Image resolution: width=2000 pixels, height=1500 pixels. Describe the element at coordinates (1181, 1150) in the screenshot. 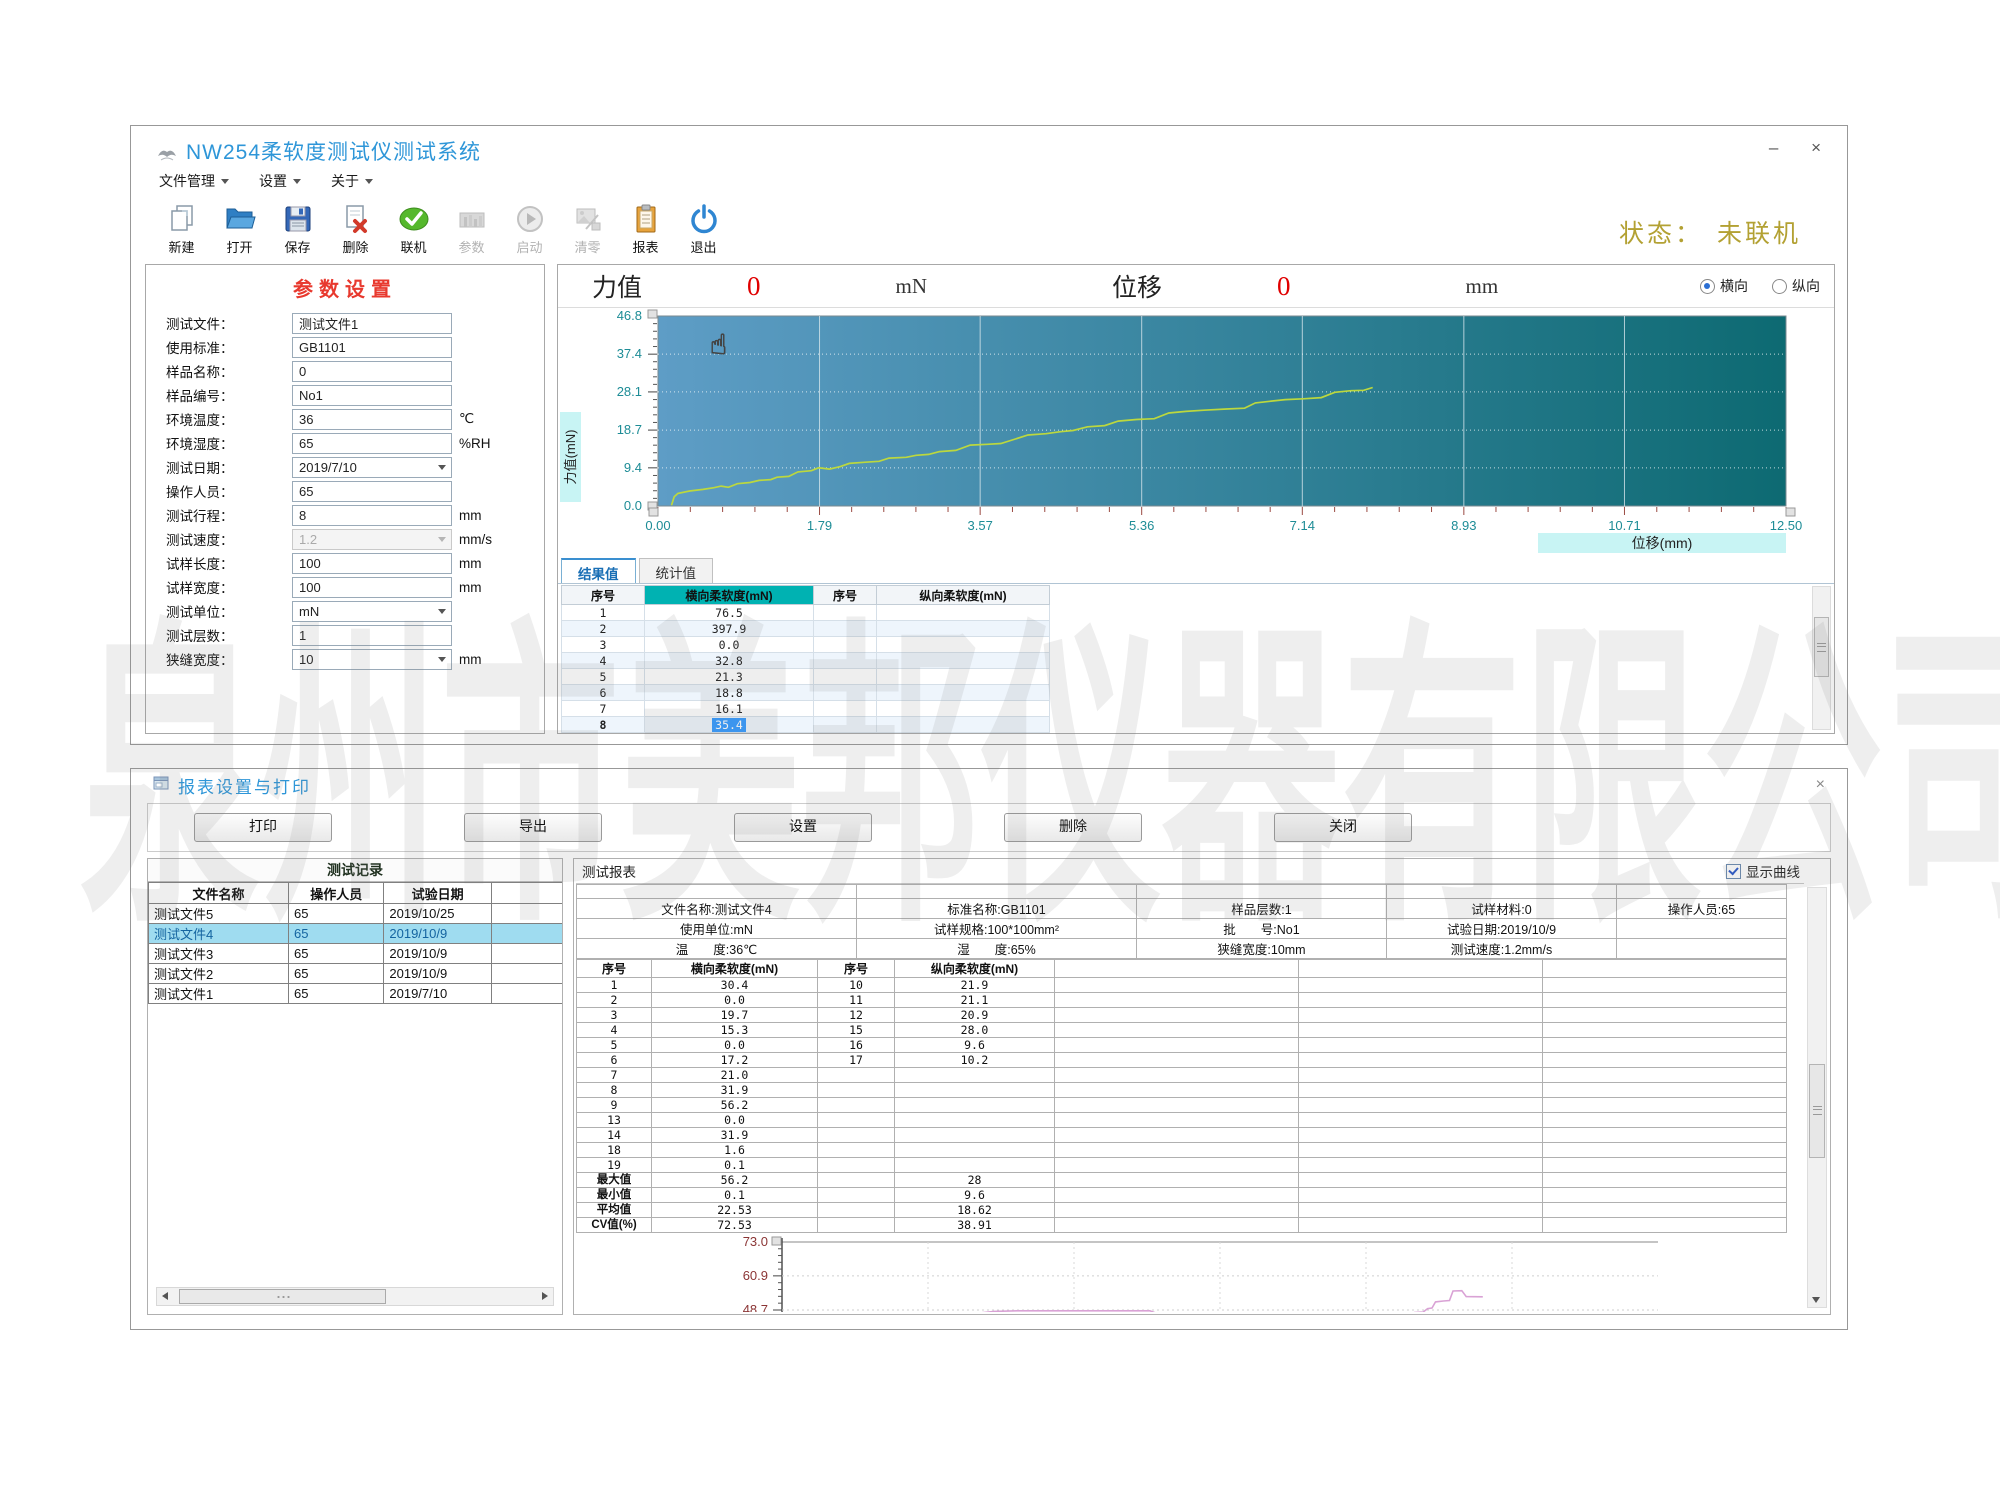

I see `report-data-row: 18 1.6` at that location.